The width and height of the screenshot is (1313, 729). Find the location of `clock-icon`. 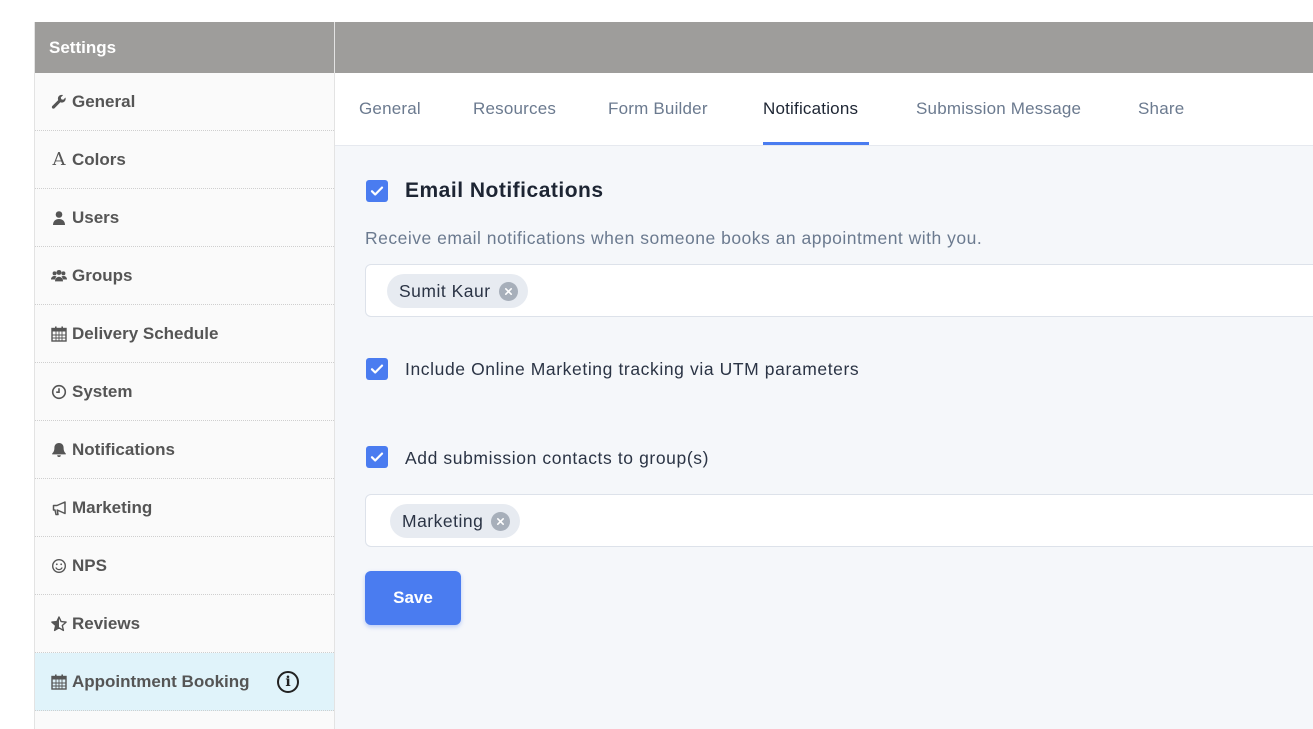

clock-icon is located at coordinates (59, 392).